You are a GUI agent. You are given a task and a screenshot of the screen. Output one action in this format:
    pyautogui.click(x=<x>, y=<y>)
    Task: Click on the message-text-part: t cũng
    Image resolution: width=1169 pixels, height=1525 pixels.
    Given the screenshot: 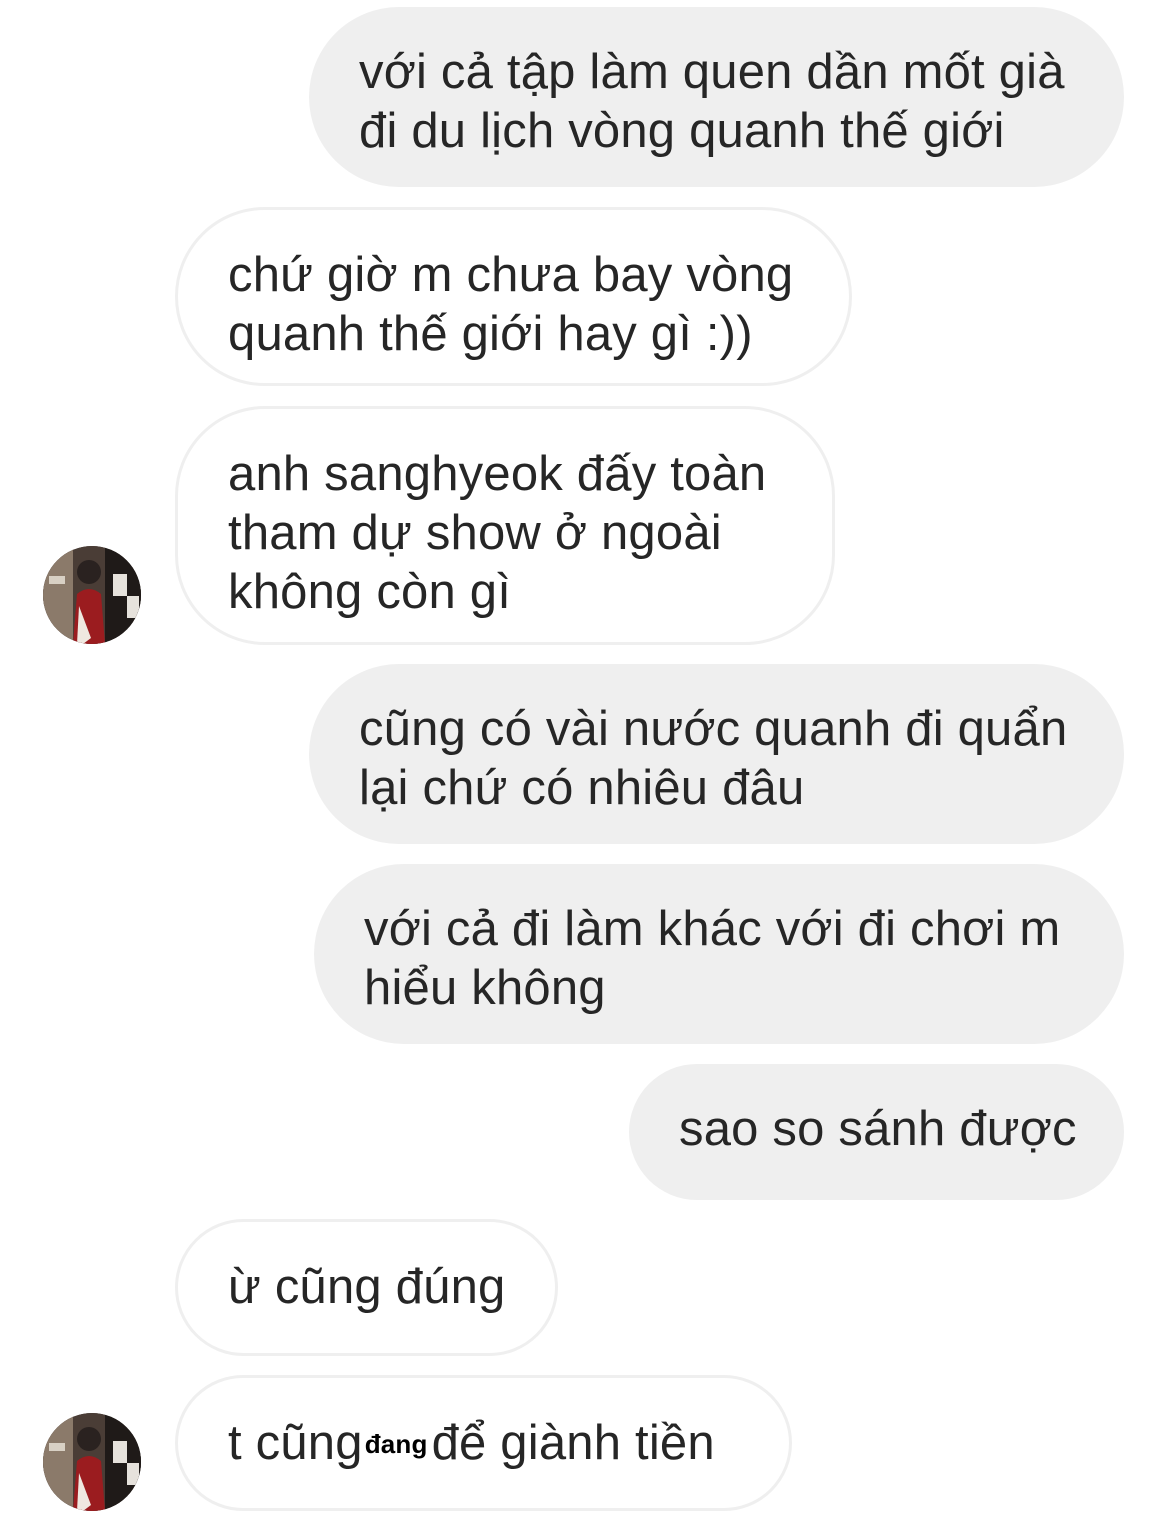 What is the action you would take?
    pyautogui.click(x=295, y=1443)
    